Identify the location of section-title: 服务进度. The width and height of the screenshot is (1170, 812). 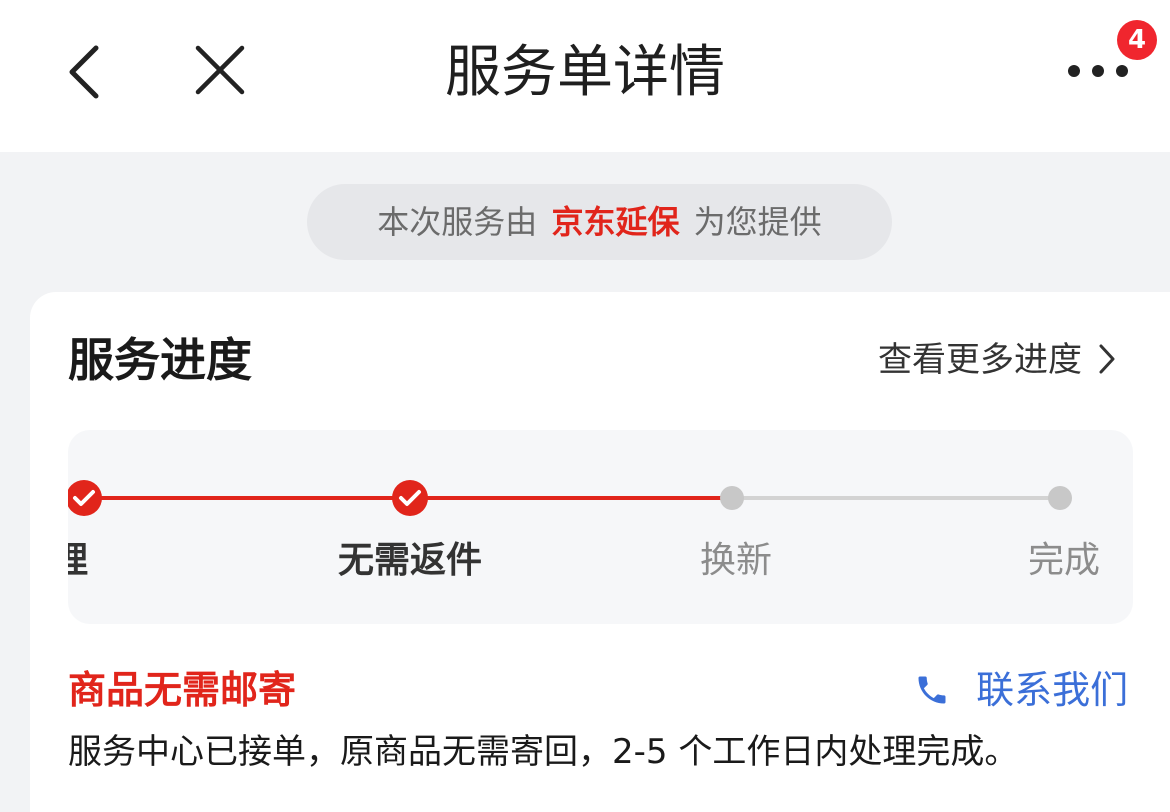
(160, 360).